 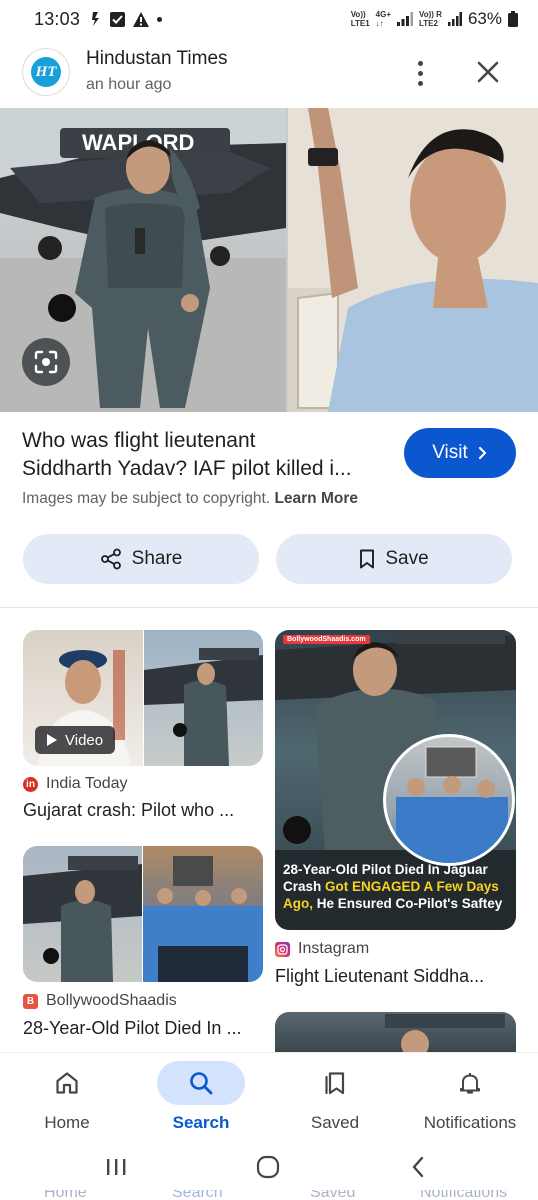 I want to click on instagram-icon, so click(x=282, y=949).